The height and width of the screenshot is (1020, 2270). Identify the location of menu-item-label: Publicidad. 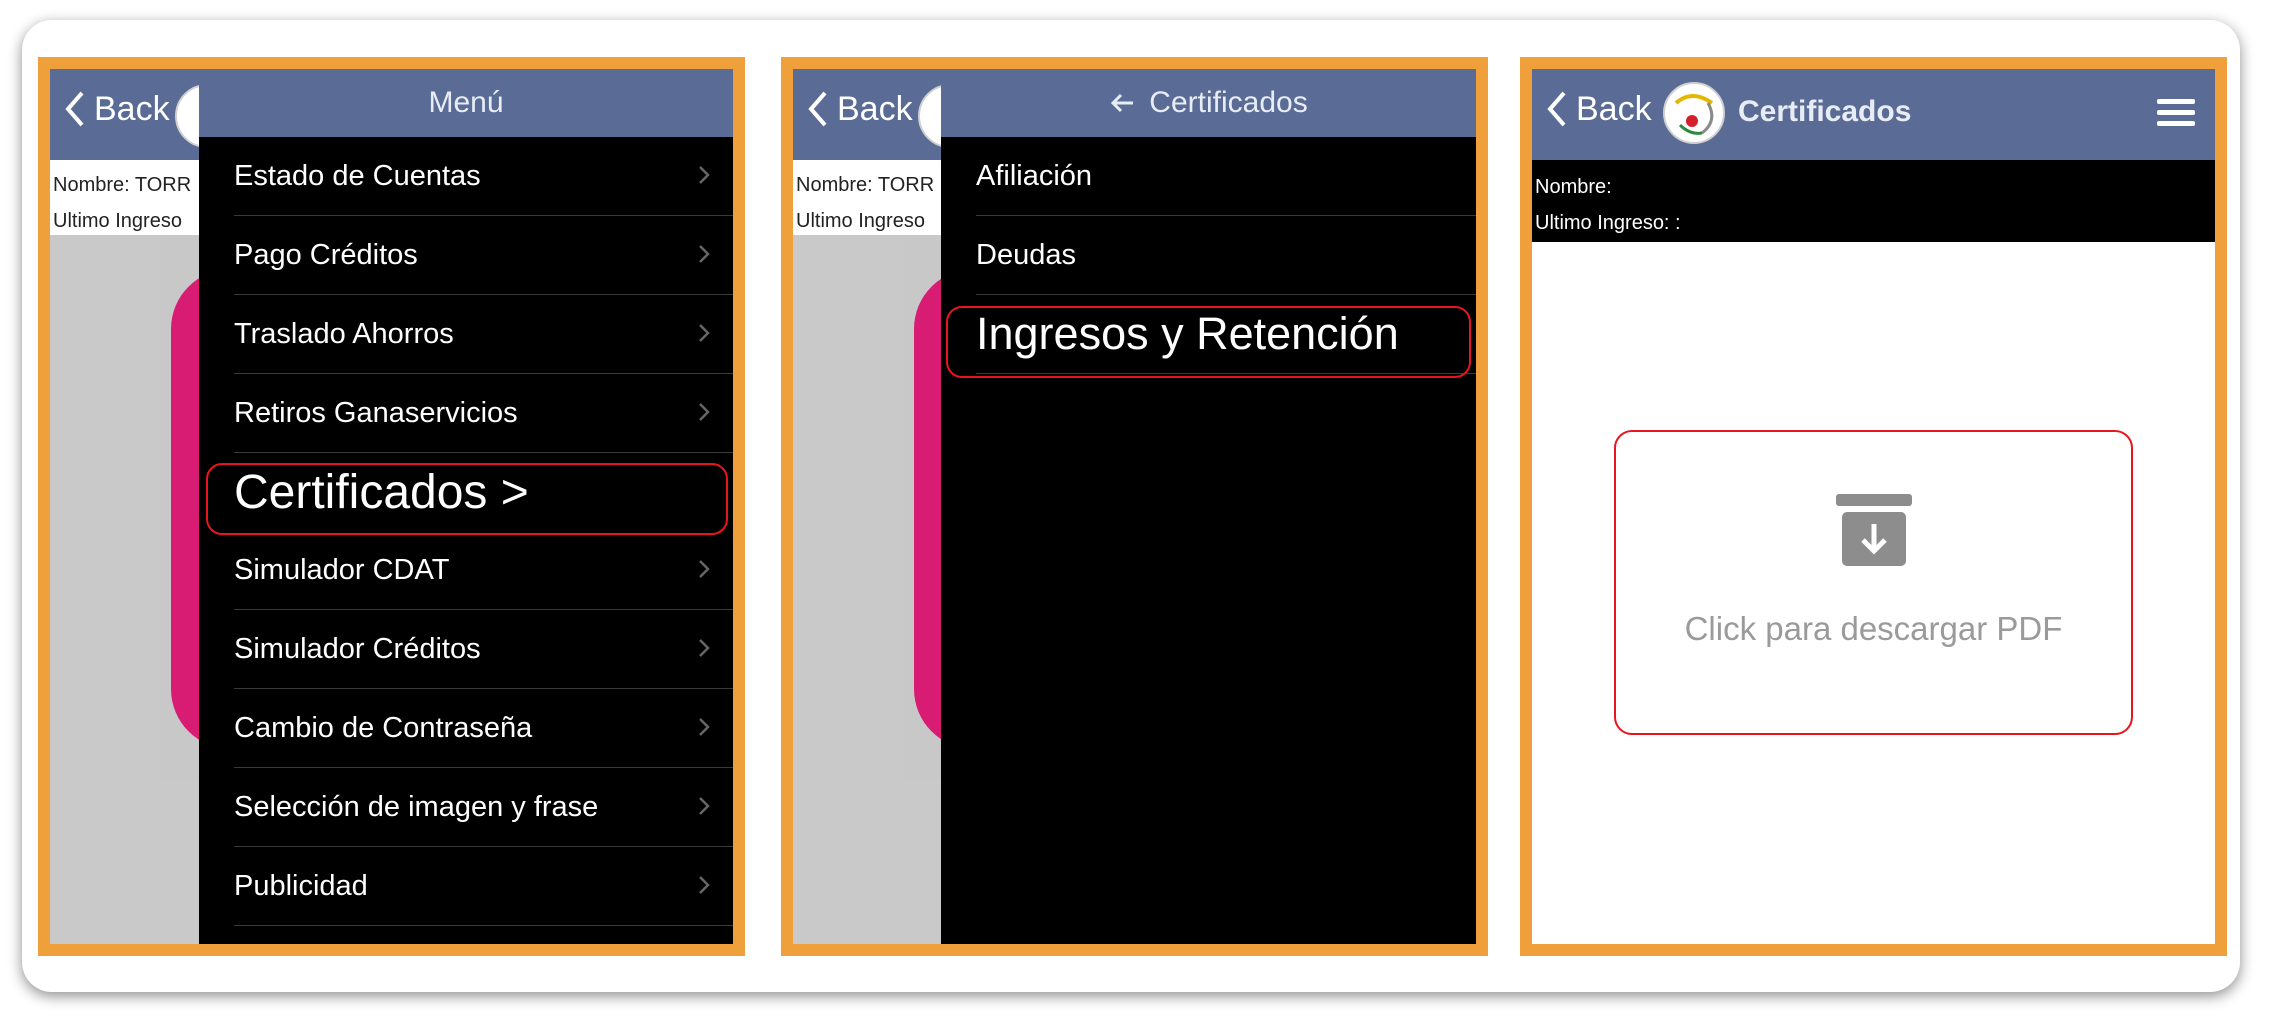
(301, 885).